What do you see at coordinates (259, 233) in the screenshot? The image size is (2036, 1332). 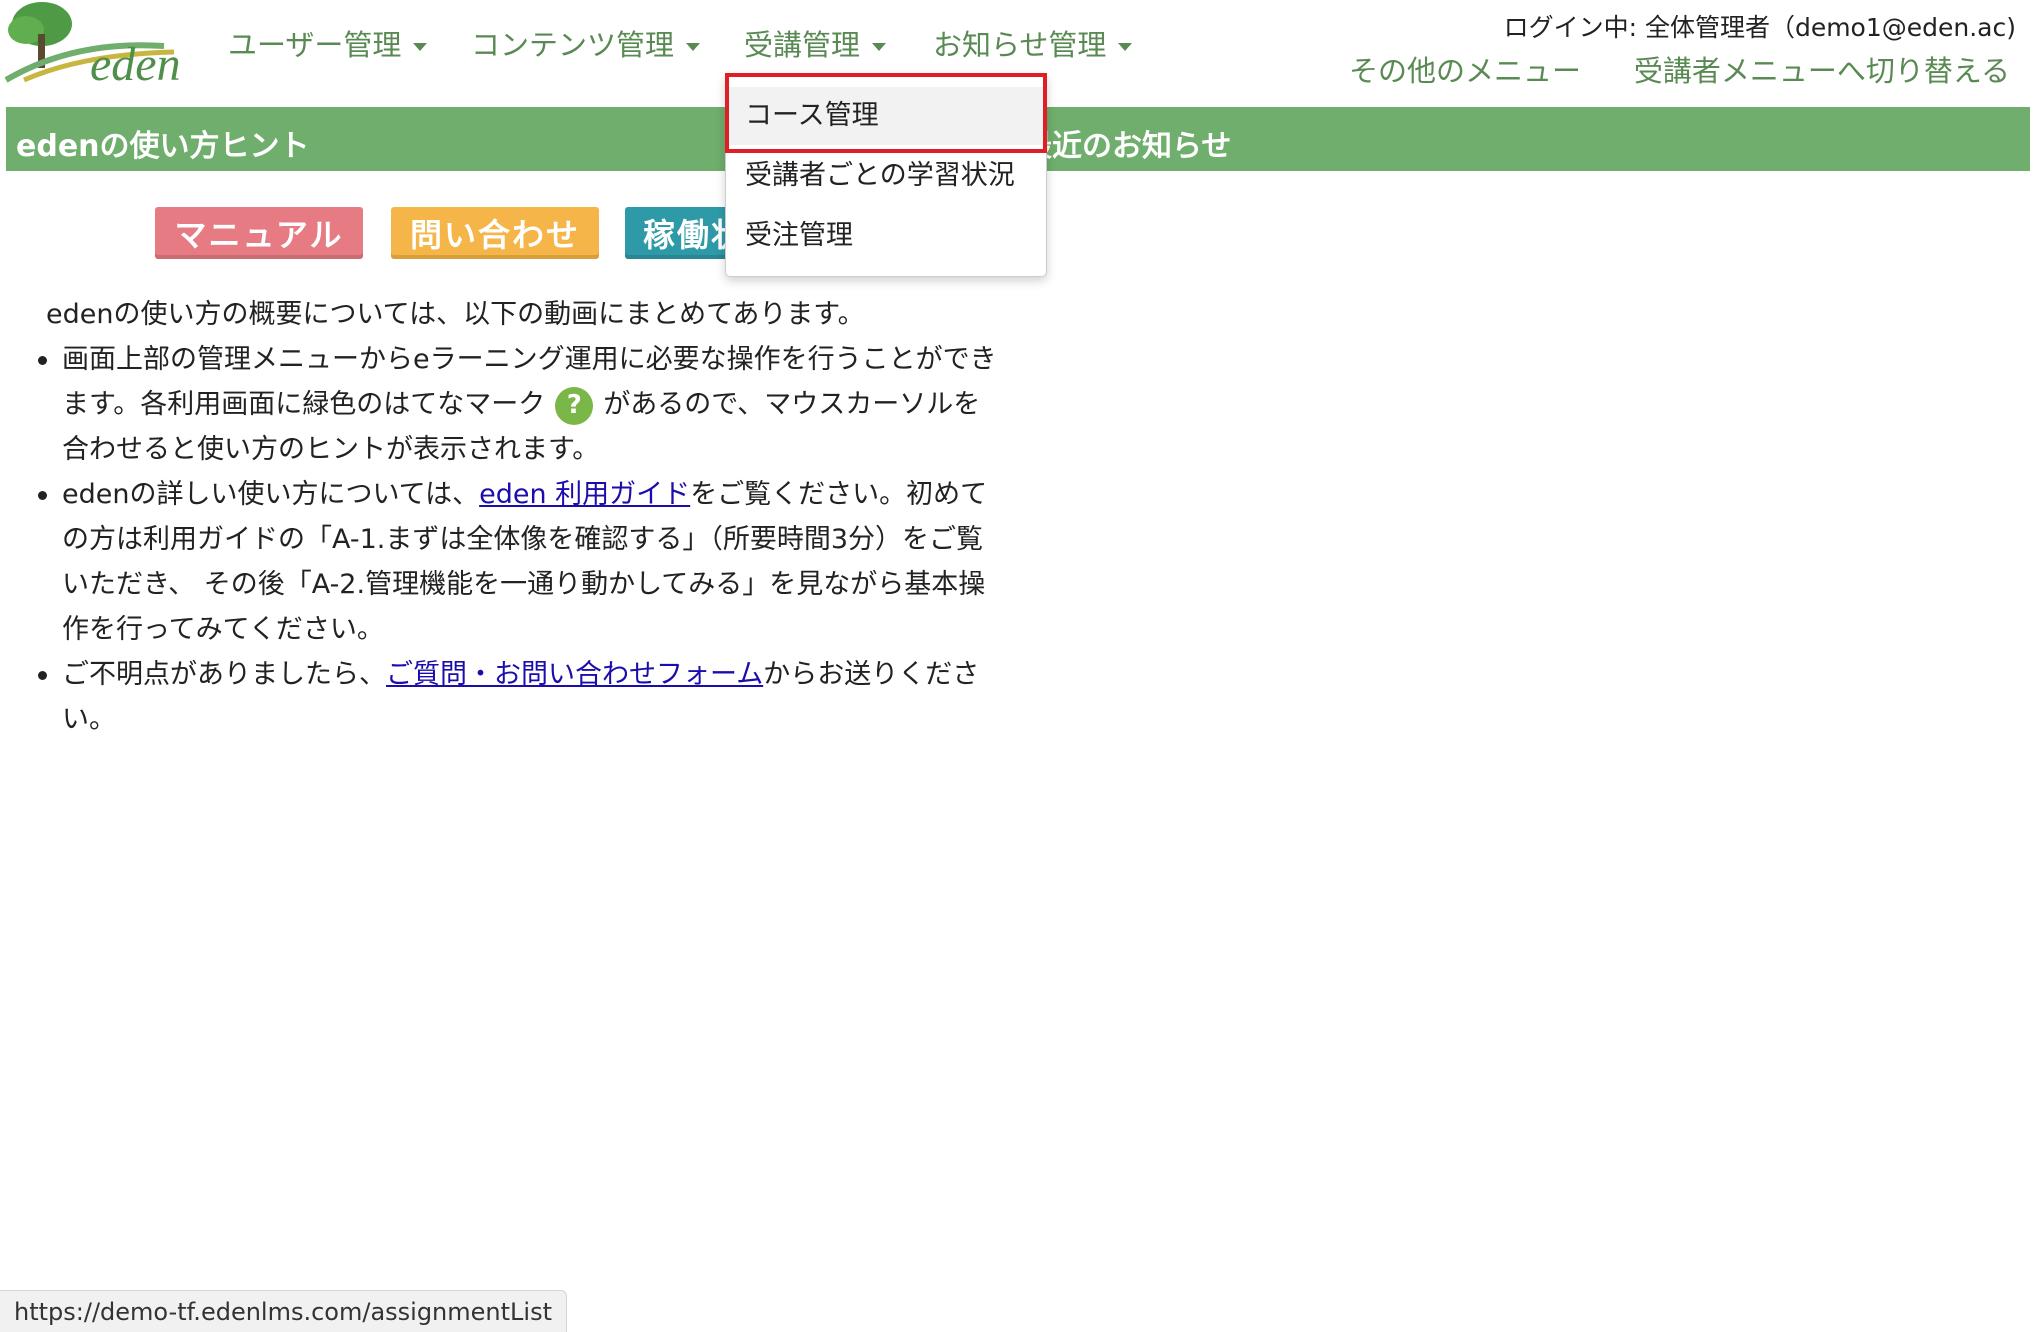 I see `manual-button: マニュアル` at bounding box center [259, 233].